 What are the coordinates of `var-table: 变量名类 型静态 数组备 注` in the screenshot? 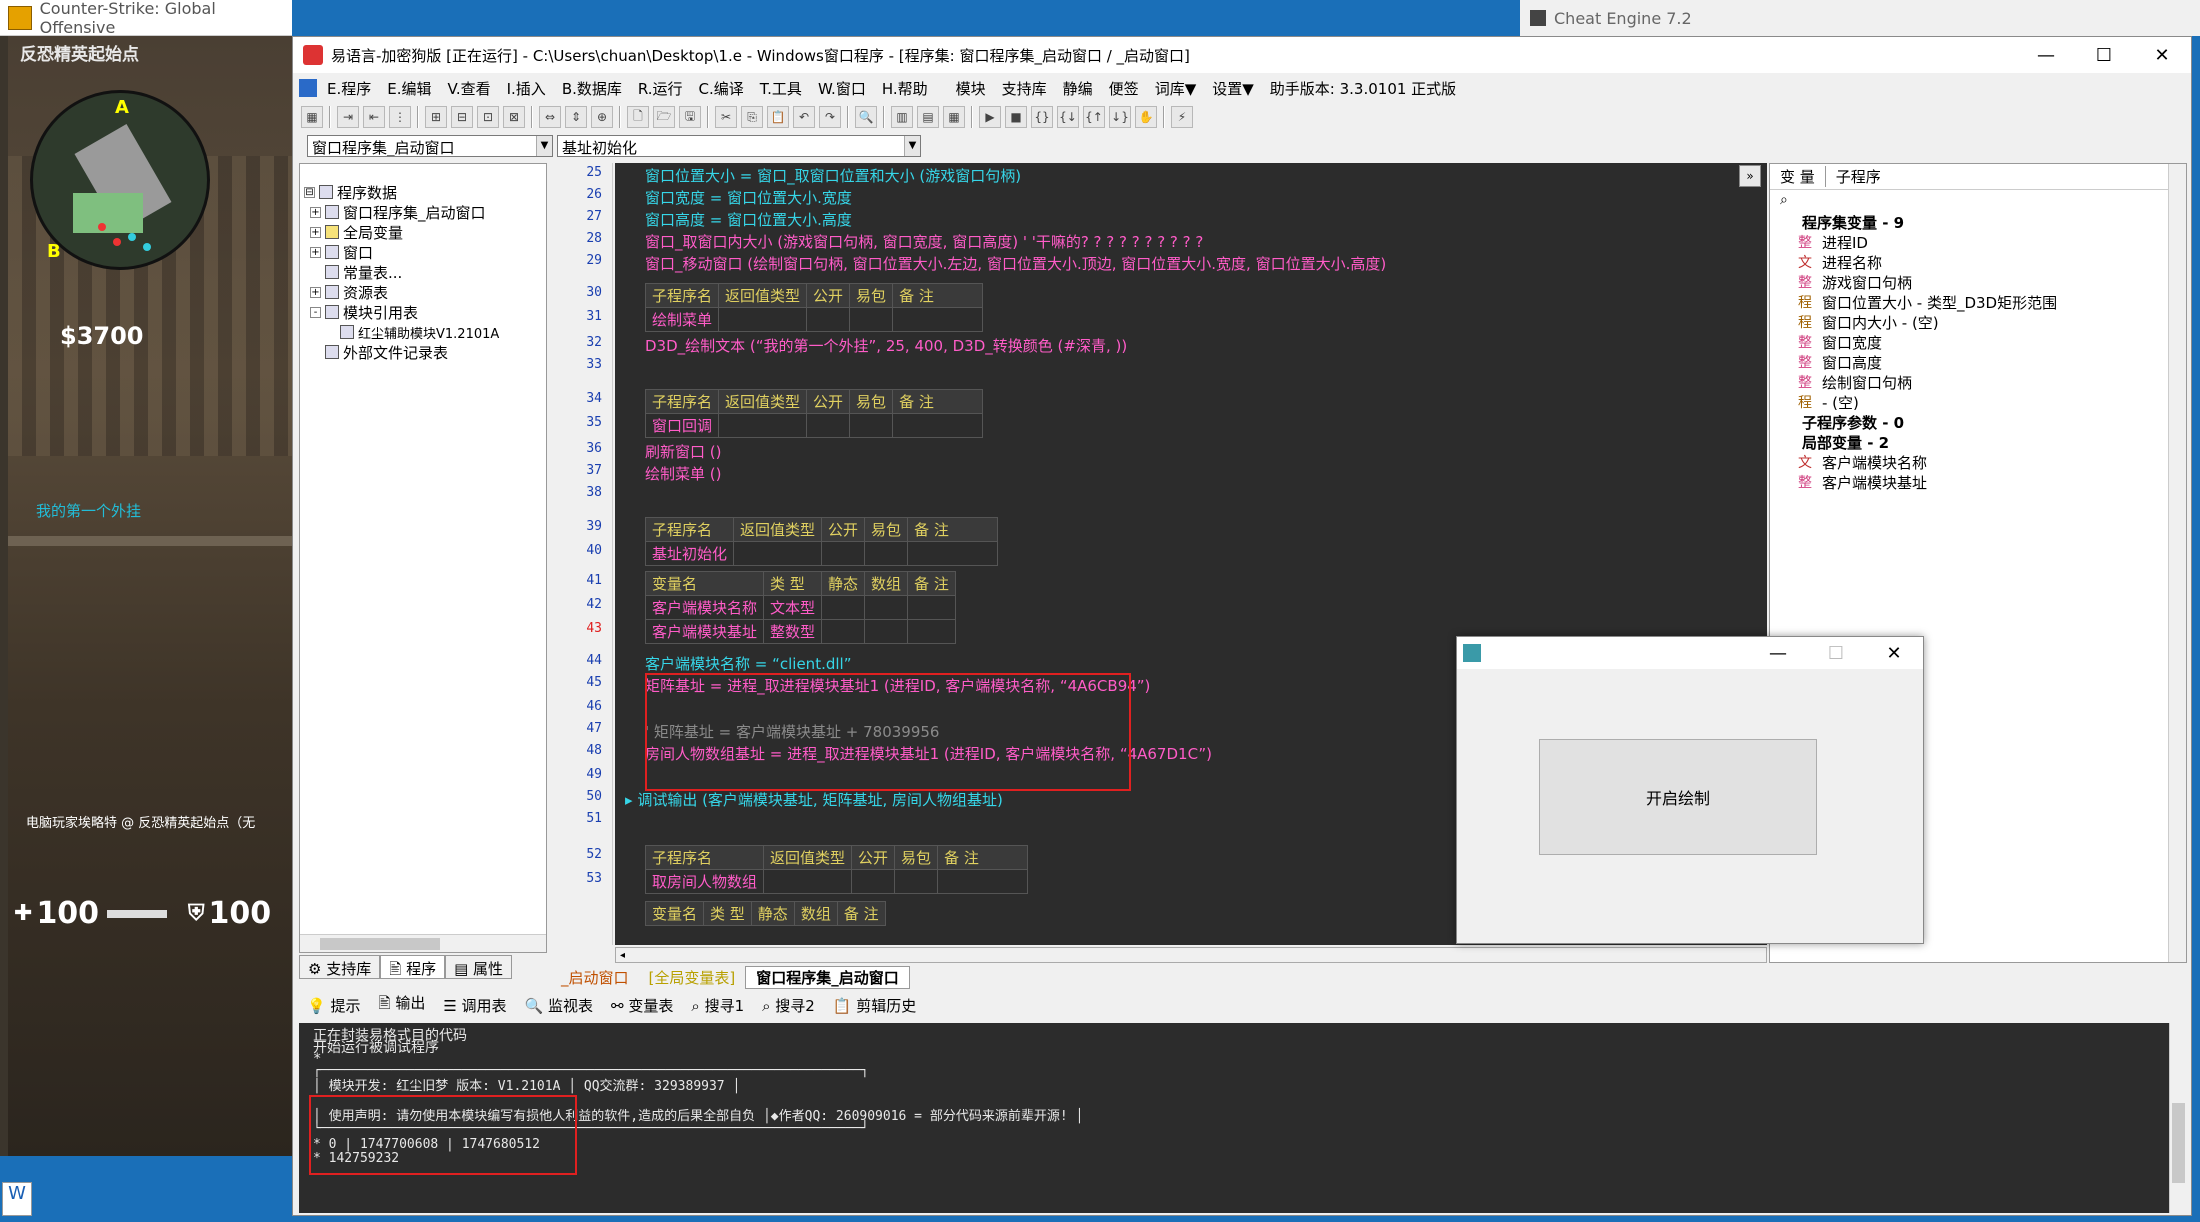 It's located at (765, 913).